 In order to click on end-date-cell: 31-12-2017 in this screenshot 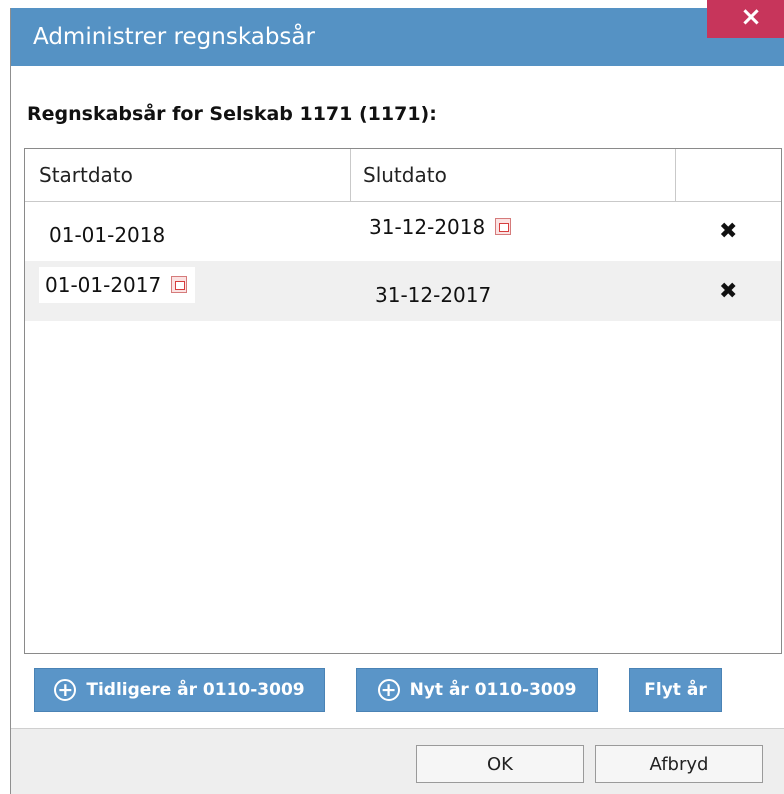, I will do `click(433, 295)`.